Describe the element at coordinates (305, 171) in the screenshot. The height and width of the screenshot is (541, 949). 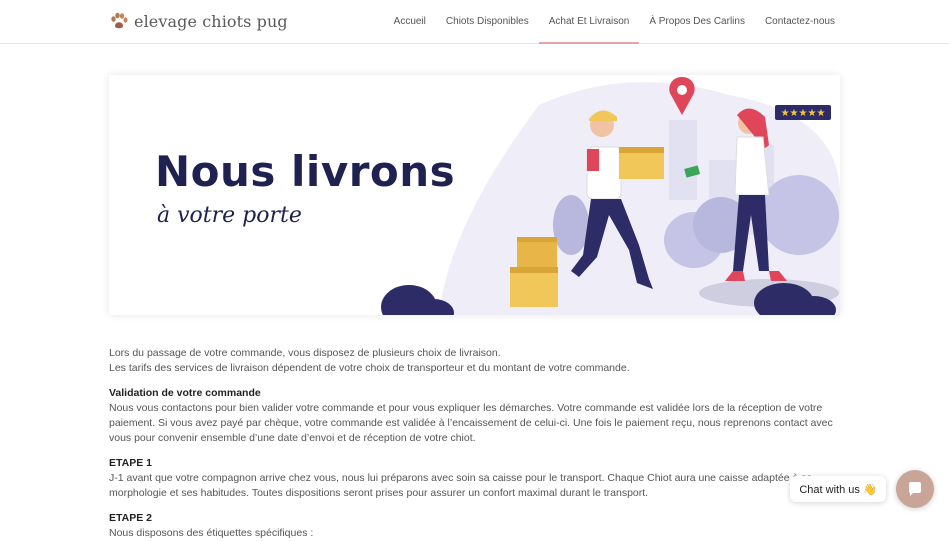
I see `banner-title: Nous livrons` at that location.